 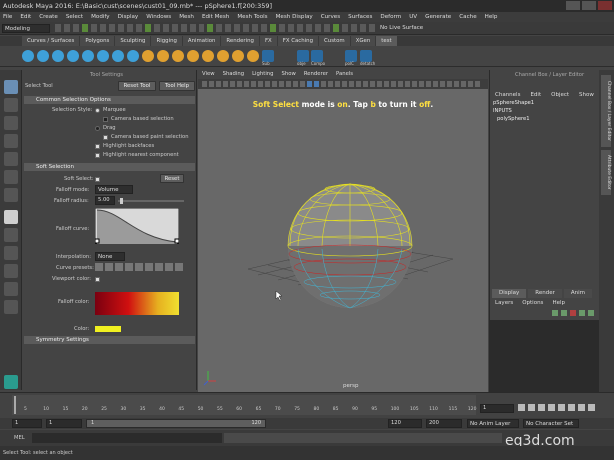 I want to click on layout-icon, so click(x=11, y=289).